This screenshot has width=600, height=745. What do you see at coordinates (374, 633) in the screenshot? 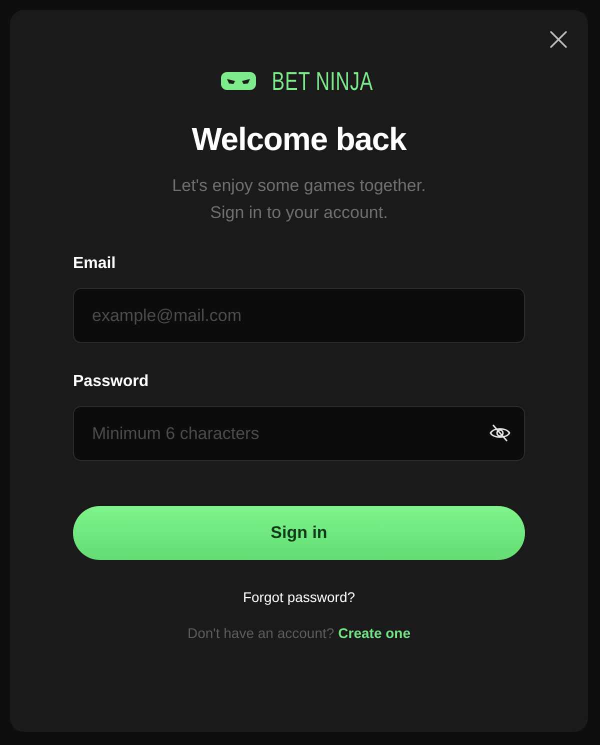
I see `create-account-link: Create one` at bounding box center [374, 633].